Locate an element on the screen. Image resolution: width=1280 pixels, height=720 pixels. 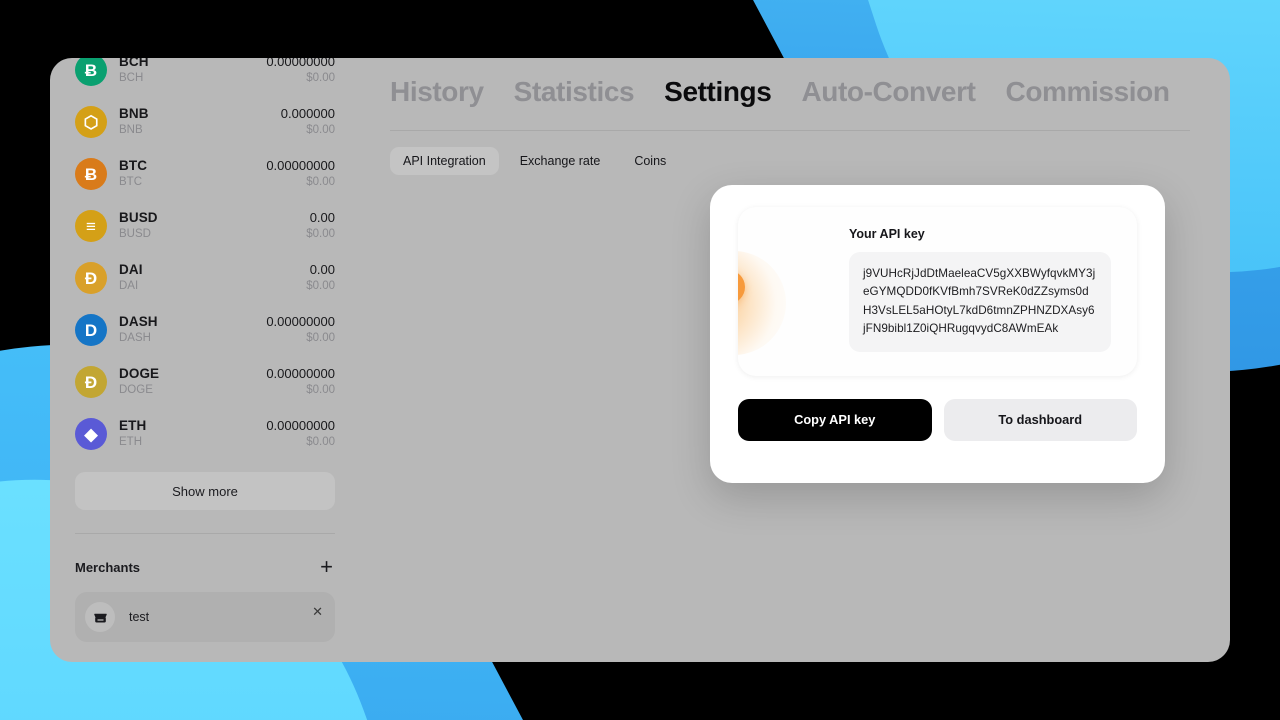
coin-values: 0.000000 $0.00 is located at coordinates (308, 121).